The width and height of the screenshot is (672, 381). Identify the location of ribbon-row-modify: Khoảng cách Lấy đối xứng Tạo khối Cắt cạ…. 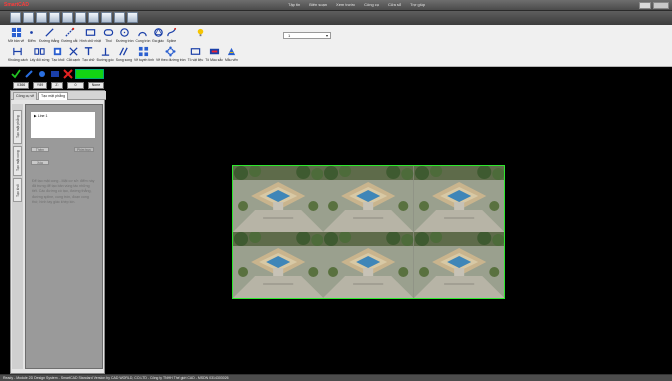
(124, 54).